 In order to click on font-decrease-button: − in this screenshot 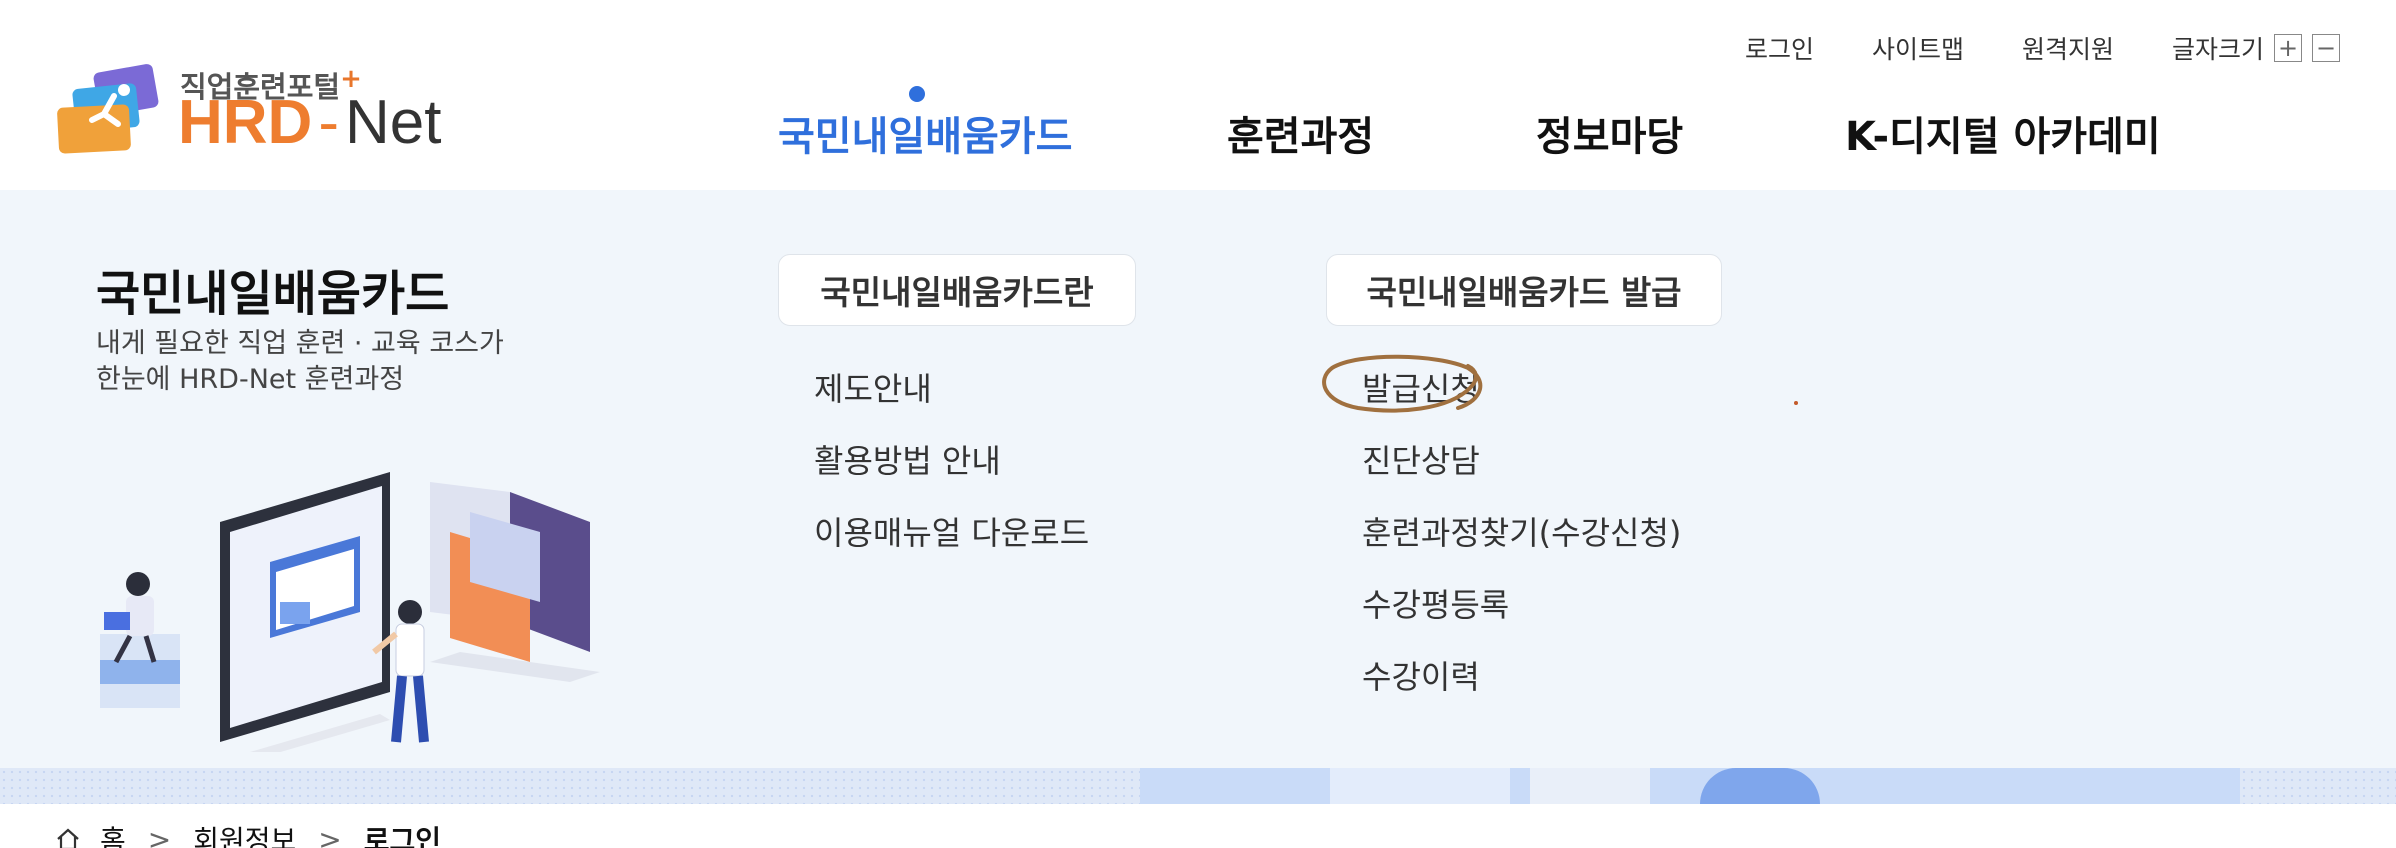, I will do `click(2326, 48)`.